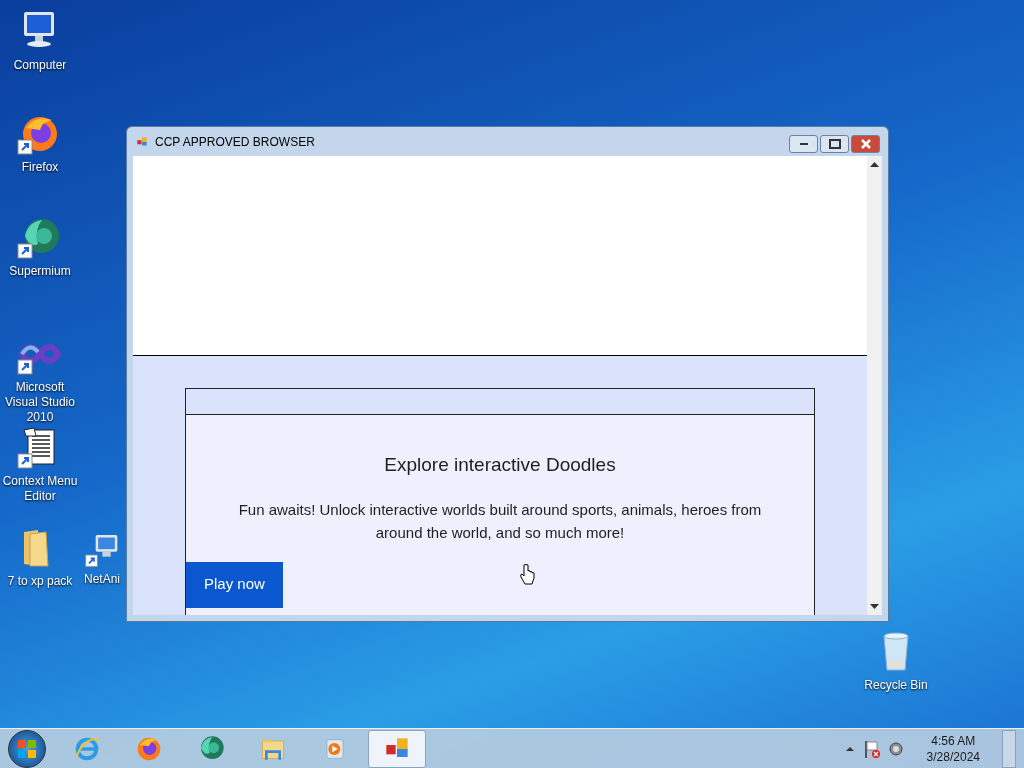  I want to click on app-icon, so click(142, 141).